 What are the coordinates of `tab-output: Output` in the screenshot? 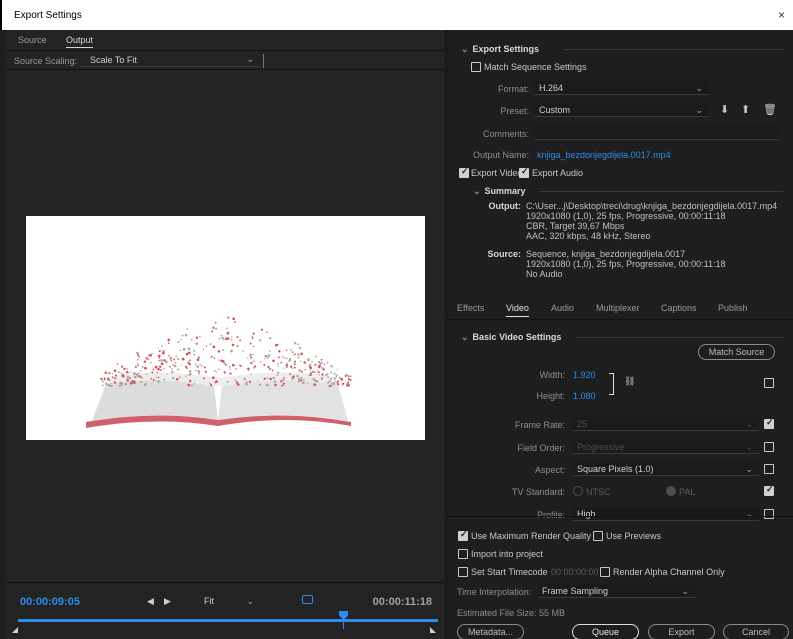 It's located at (80, 41).